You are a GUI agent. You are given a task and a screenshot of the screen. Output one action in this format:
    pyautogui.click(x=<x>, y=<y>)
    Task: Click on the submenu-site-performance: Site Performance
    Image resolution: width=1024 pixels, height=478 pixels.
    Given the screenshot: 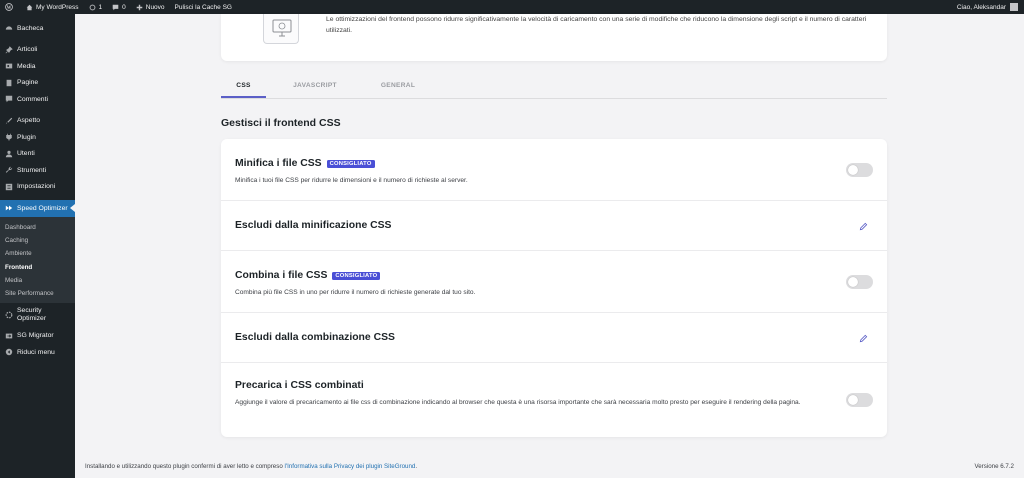 What is the action you would take?
    pyautogui.click(x=37, y=293)
    